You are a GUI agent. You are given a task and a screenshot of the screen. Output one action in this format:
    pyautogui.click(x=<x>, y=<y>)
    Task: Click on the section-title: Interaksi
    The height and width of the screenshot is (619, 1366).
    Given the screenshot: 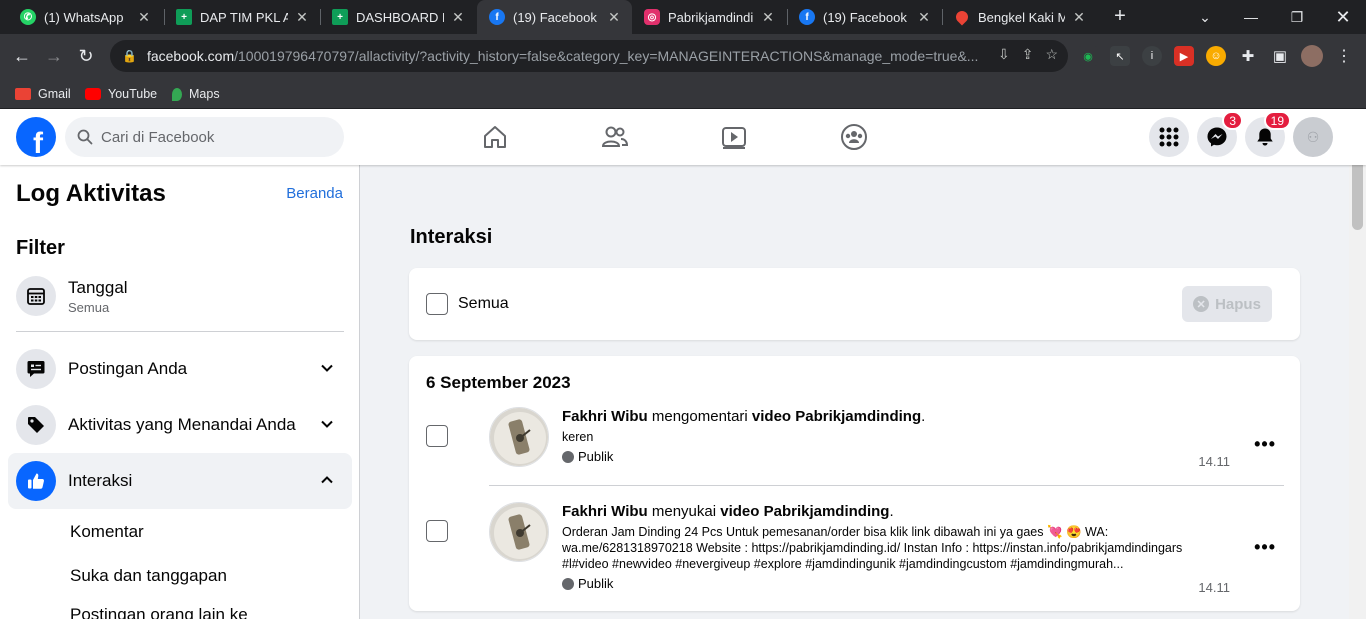 What is the action you would take?
    pyautogui.click(x=451, y=237)
    